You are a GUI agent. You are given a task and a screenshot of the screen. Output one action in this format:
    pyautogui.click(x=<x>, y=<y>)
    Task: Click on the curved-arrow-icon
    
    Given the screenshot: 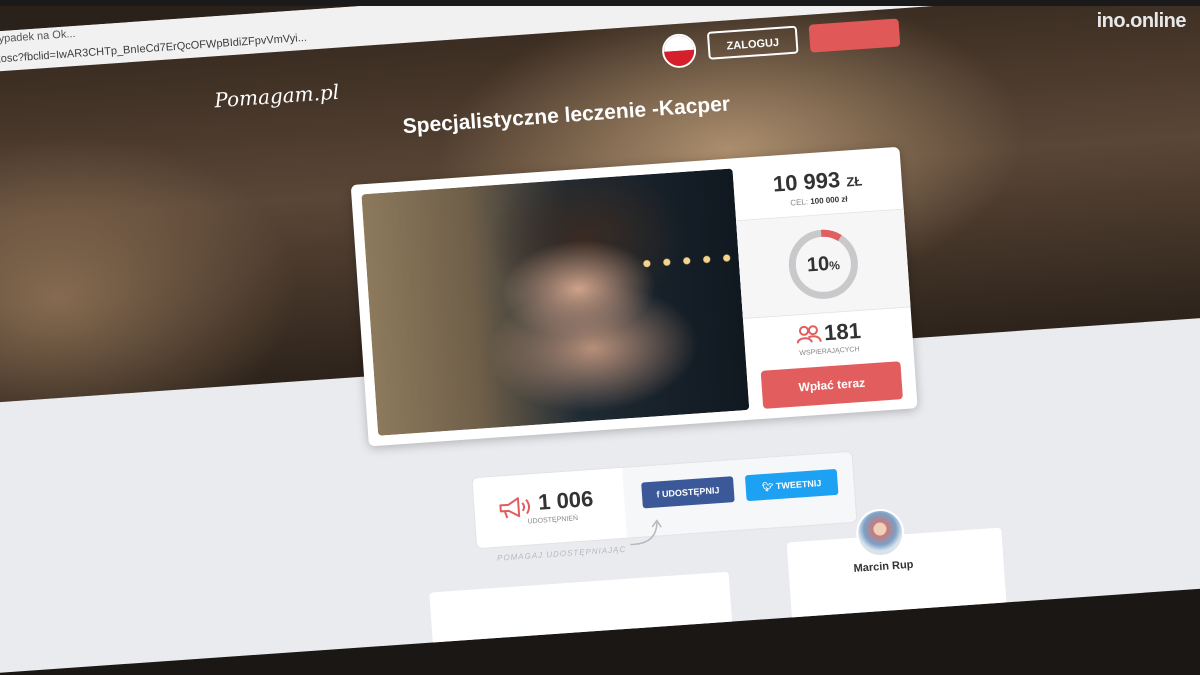 What is the action you would take?
    pyautogui.click(x=646, y=532)
    